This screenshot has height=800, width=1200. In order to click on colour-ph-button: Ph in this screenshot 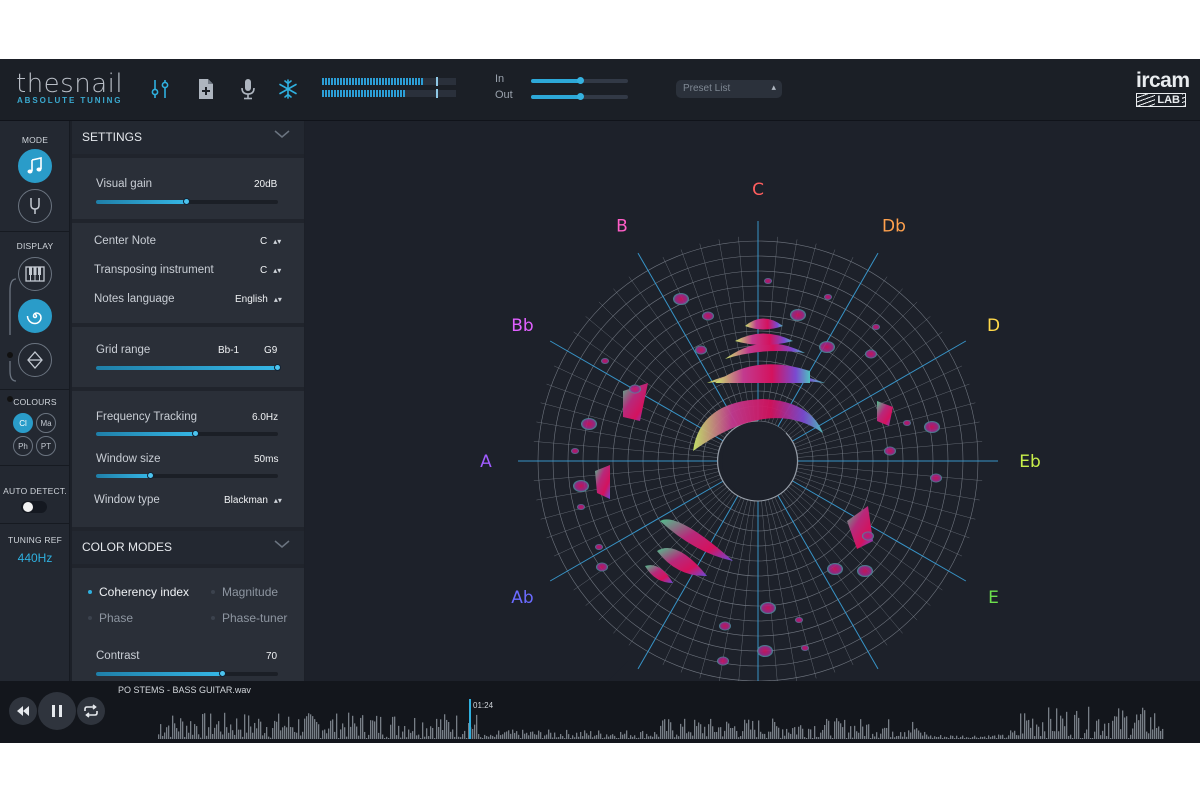, I will do `click(23, 446)`.